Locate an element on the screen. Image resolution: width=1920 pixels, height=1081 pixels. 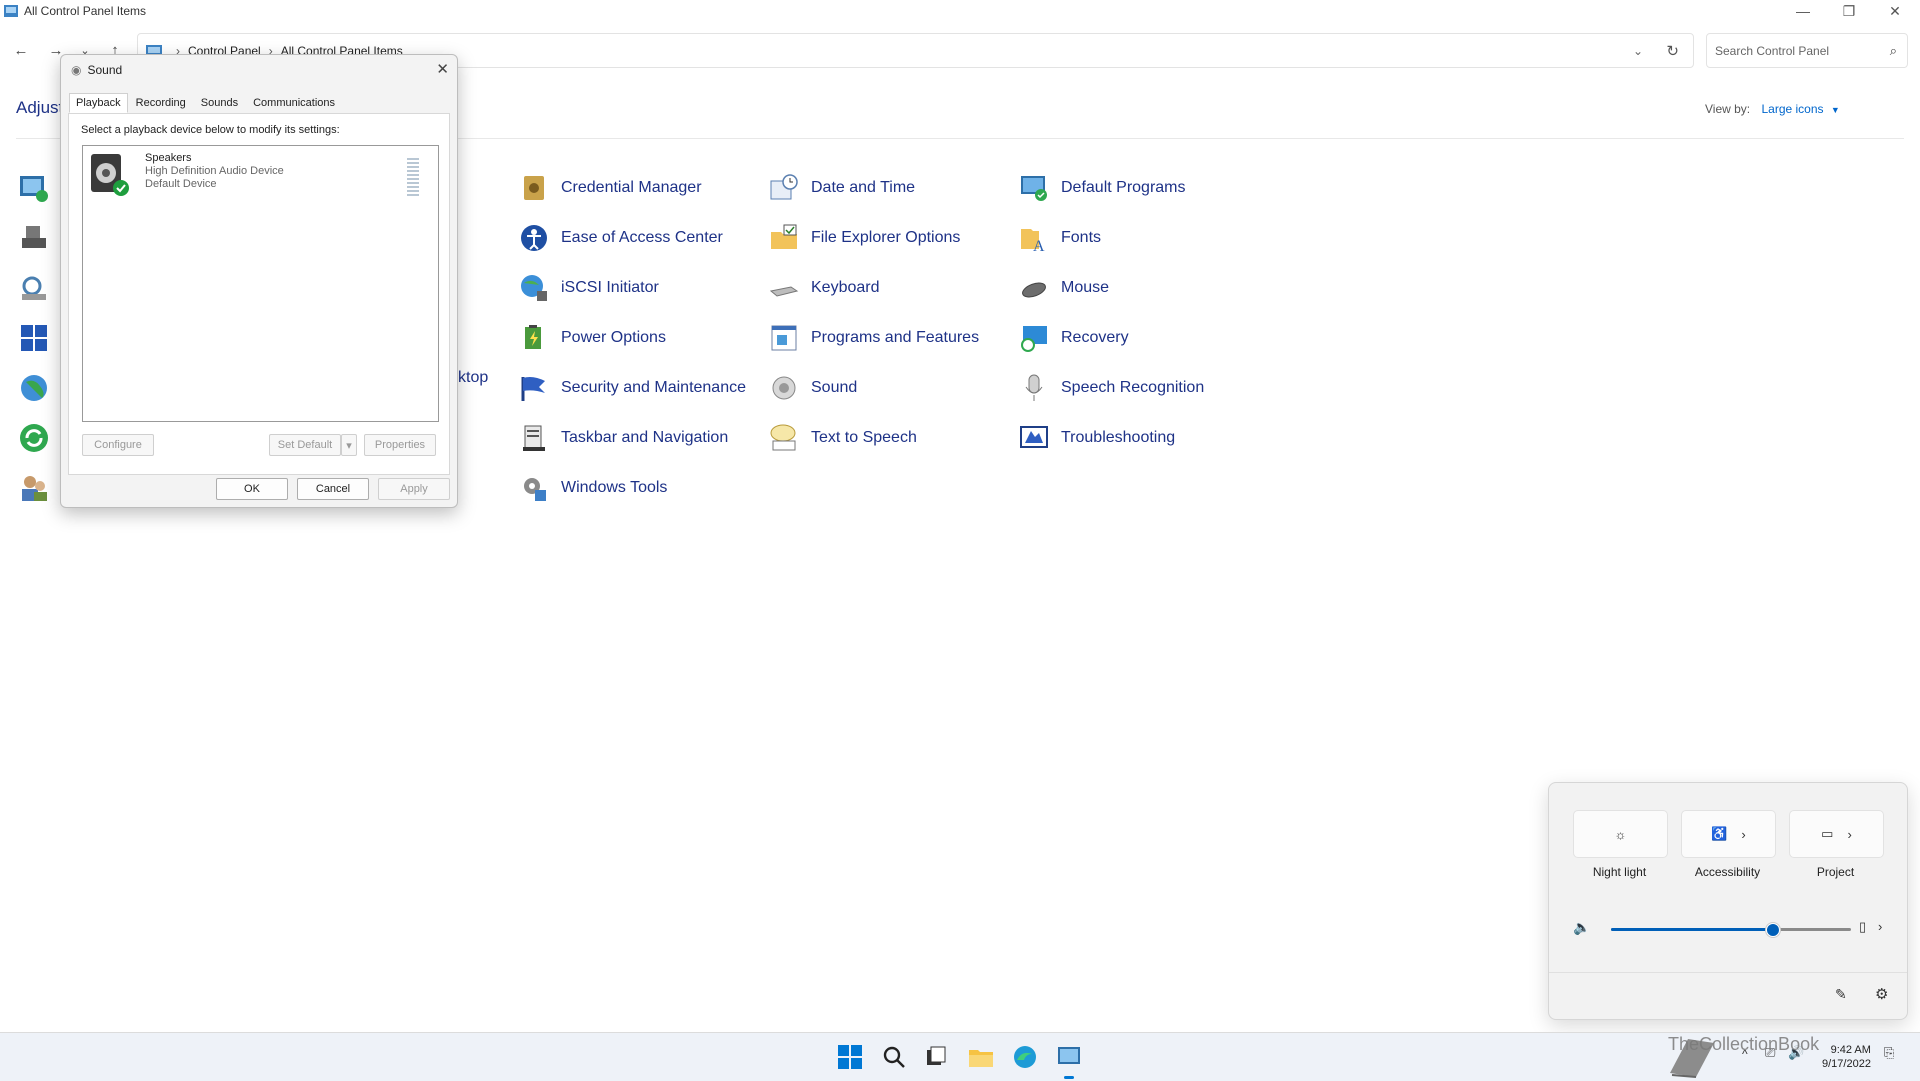
accessibility-icon: ♿ is located at coordinates (1719, 833).